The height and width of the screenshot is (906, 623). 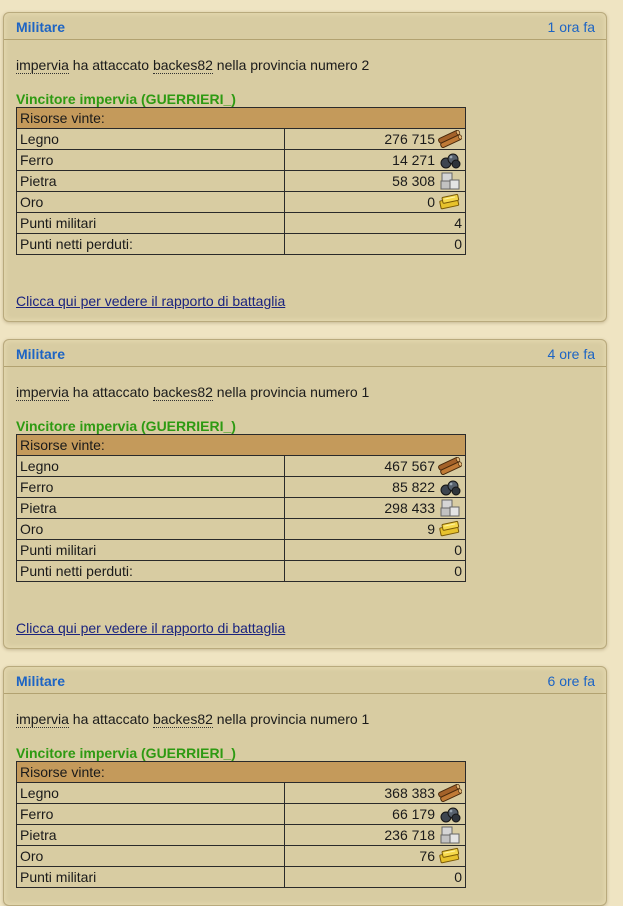 I want to click on resource-row: Oro 0, so click(x=241, y=202).